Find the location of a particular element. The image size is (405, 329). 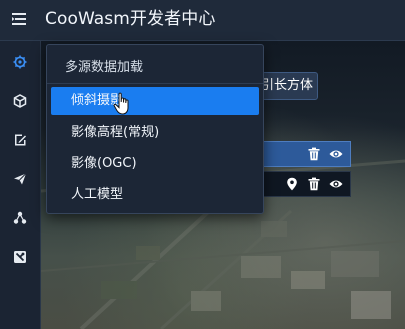

hamburger-menu-icon is located at coordinates (19, 19).